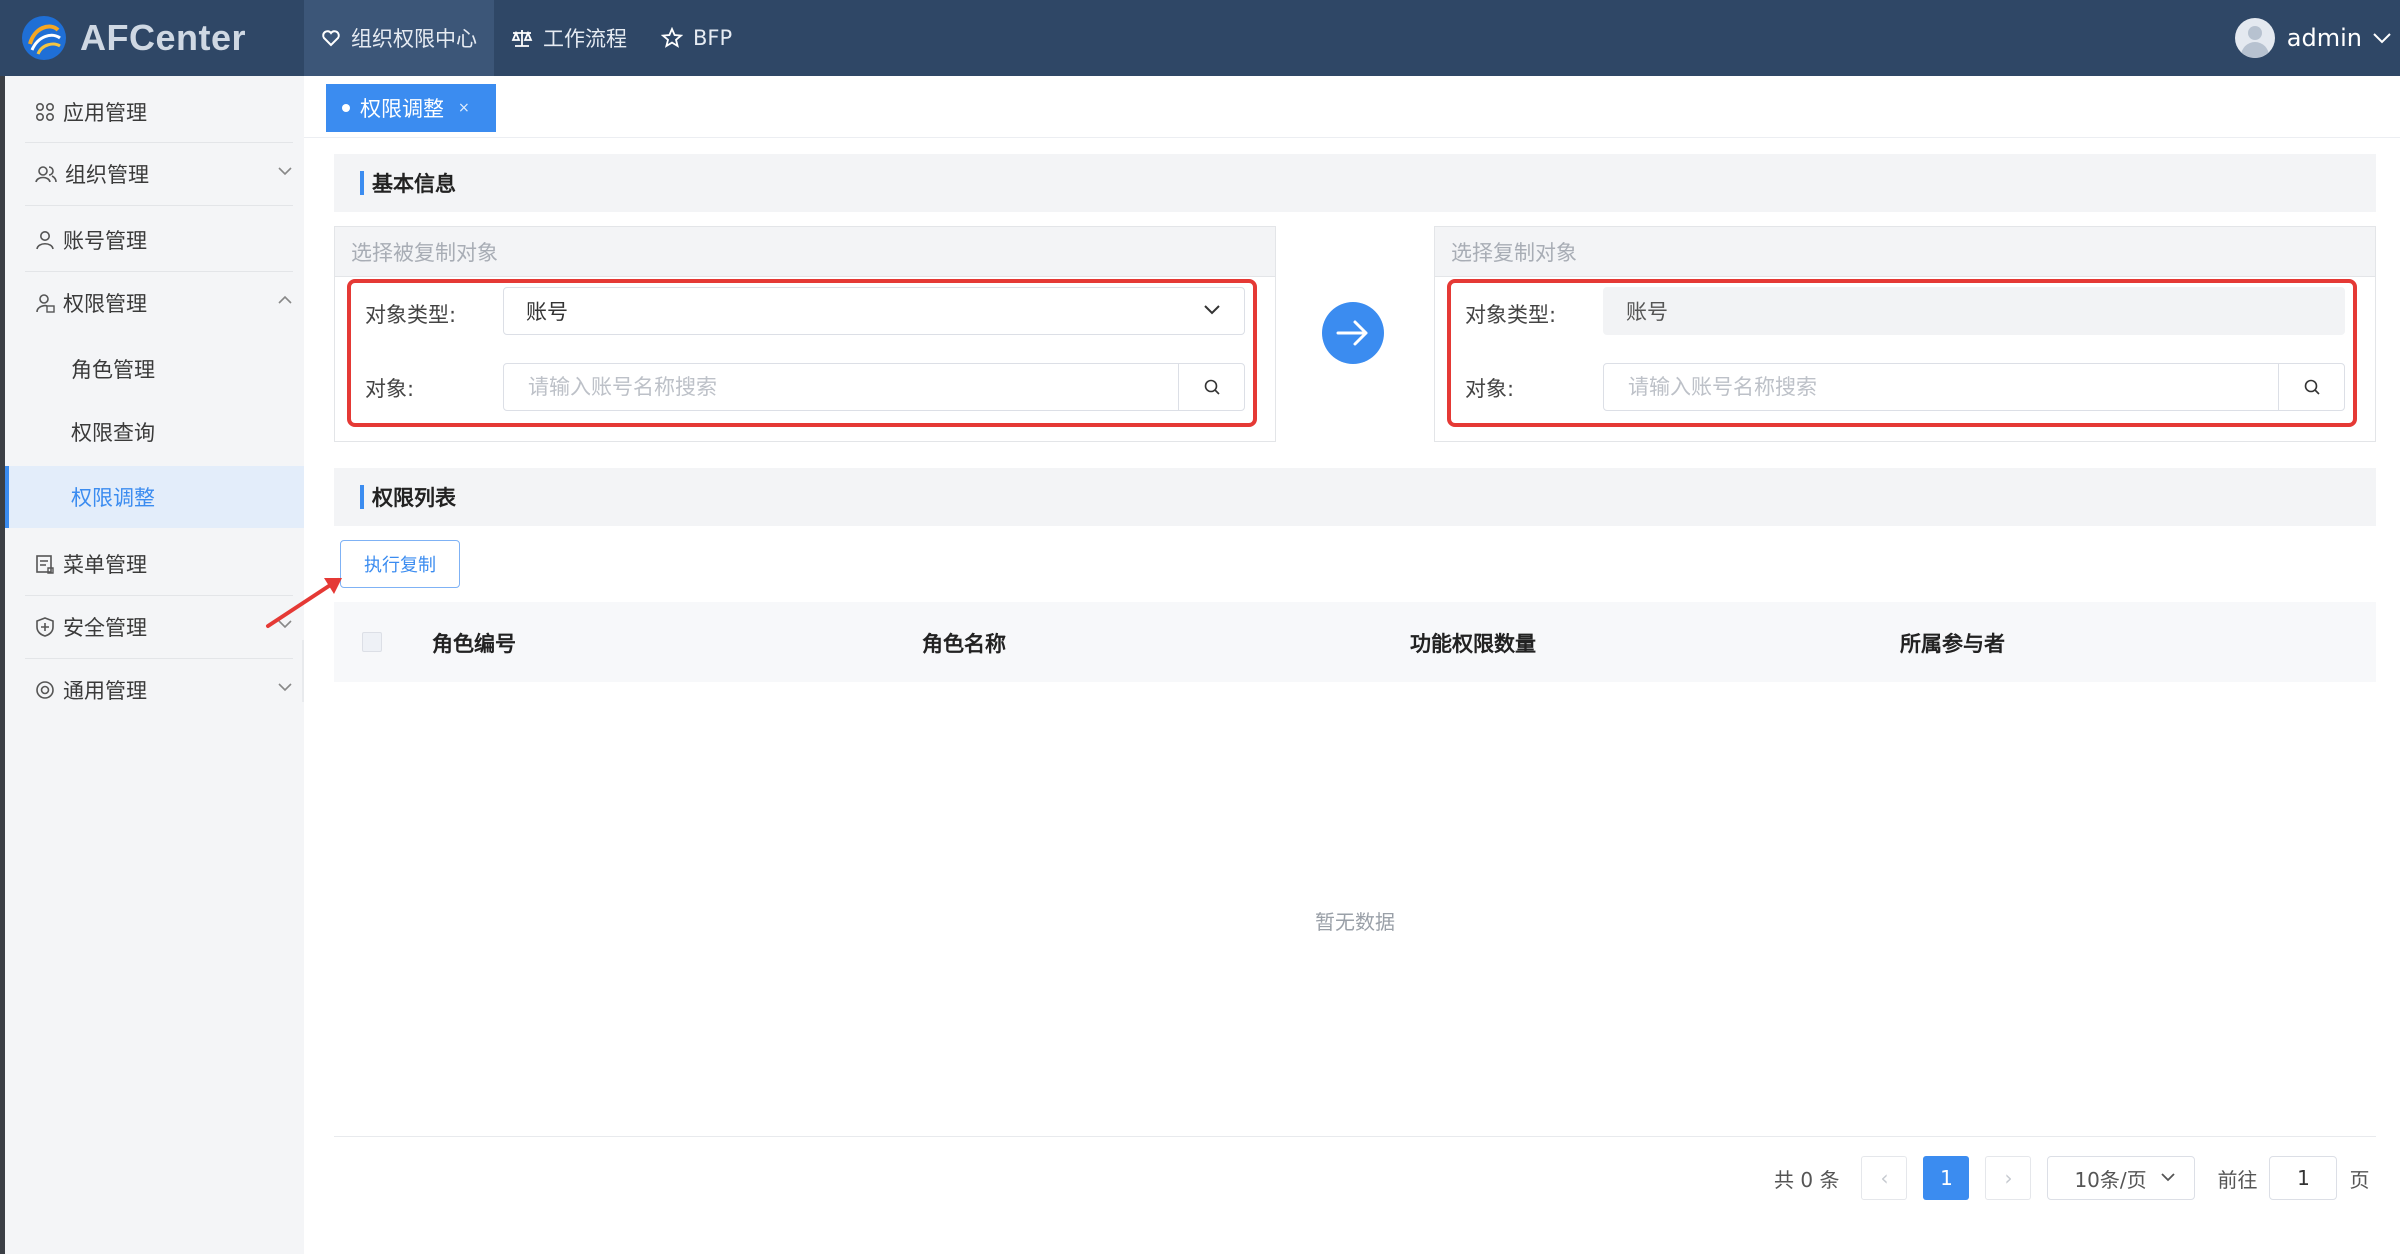 This screenshot has width=2400, height=1254. What do you see at coordinates (1884, 1178) in the screenshot?
I see `prev-page-button: ‹` at bounding box center [1884, 1178].